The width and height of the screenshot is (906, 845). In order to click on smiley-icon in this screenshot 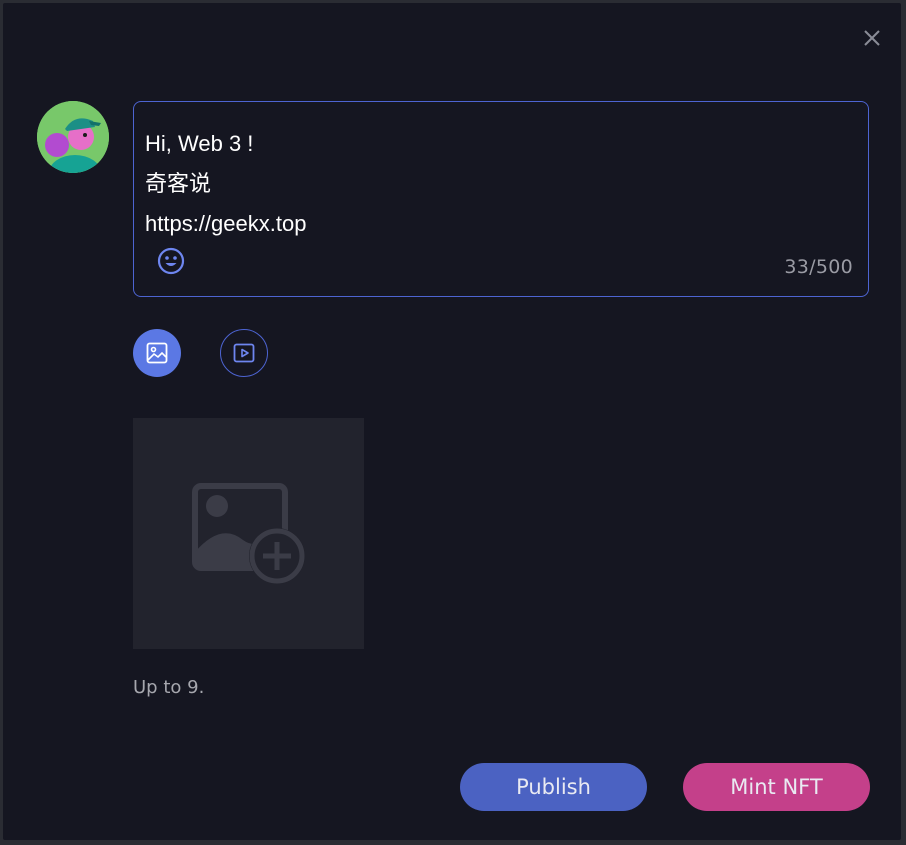, I will do `click(171, 261)`.